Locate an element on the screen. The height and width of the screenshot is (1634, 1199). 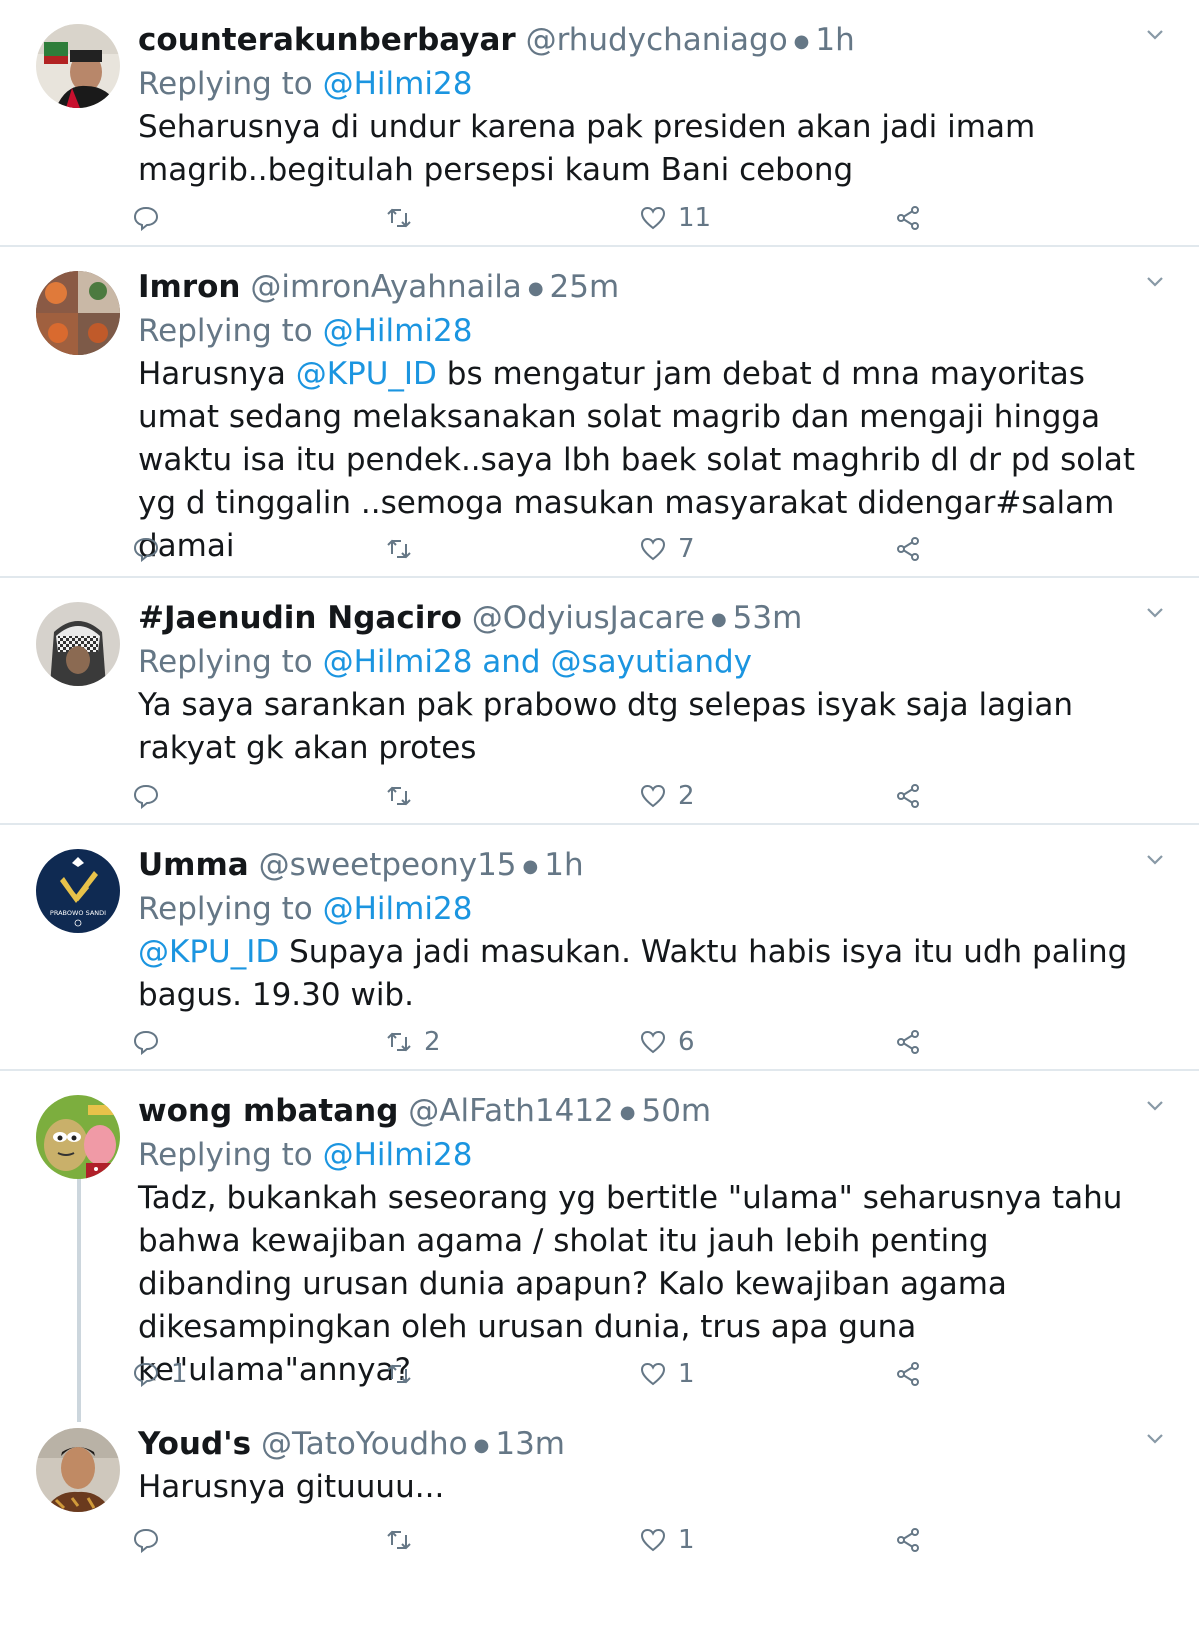
user-handle: @rhudychaniago is located at coordinates (657, 40).